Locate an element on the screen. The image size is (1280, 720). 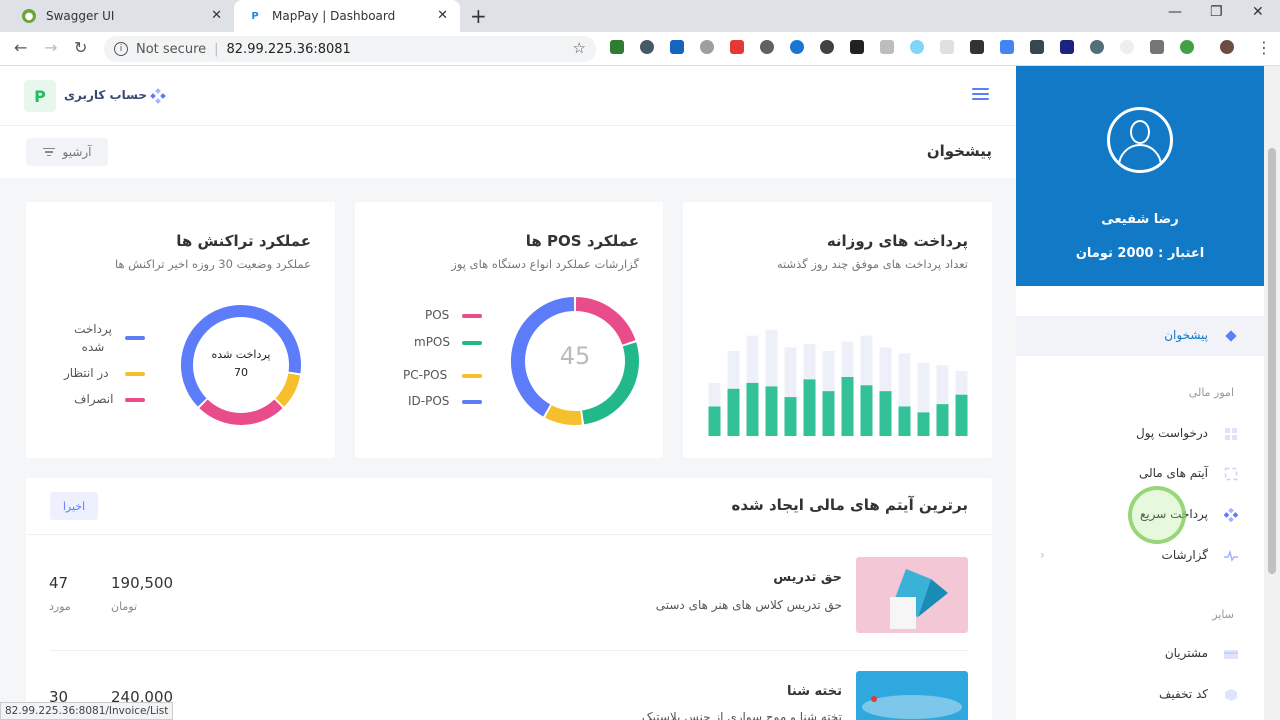
item-amount-unit: تومان is located at coordinates (124, 606).